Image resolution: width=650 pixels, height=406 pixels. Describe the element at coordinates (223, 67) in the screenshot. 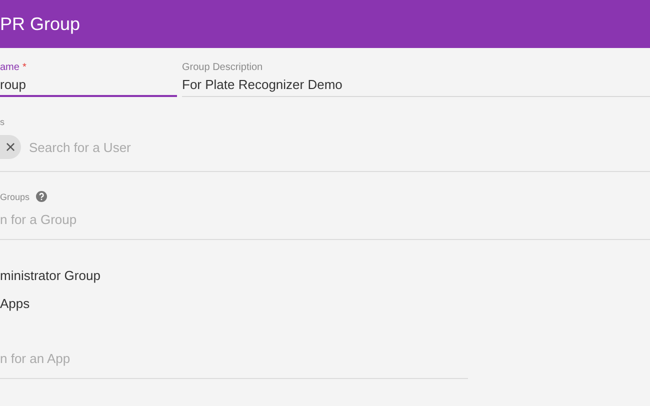

I see `field-label: Group Description` at that location.